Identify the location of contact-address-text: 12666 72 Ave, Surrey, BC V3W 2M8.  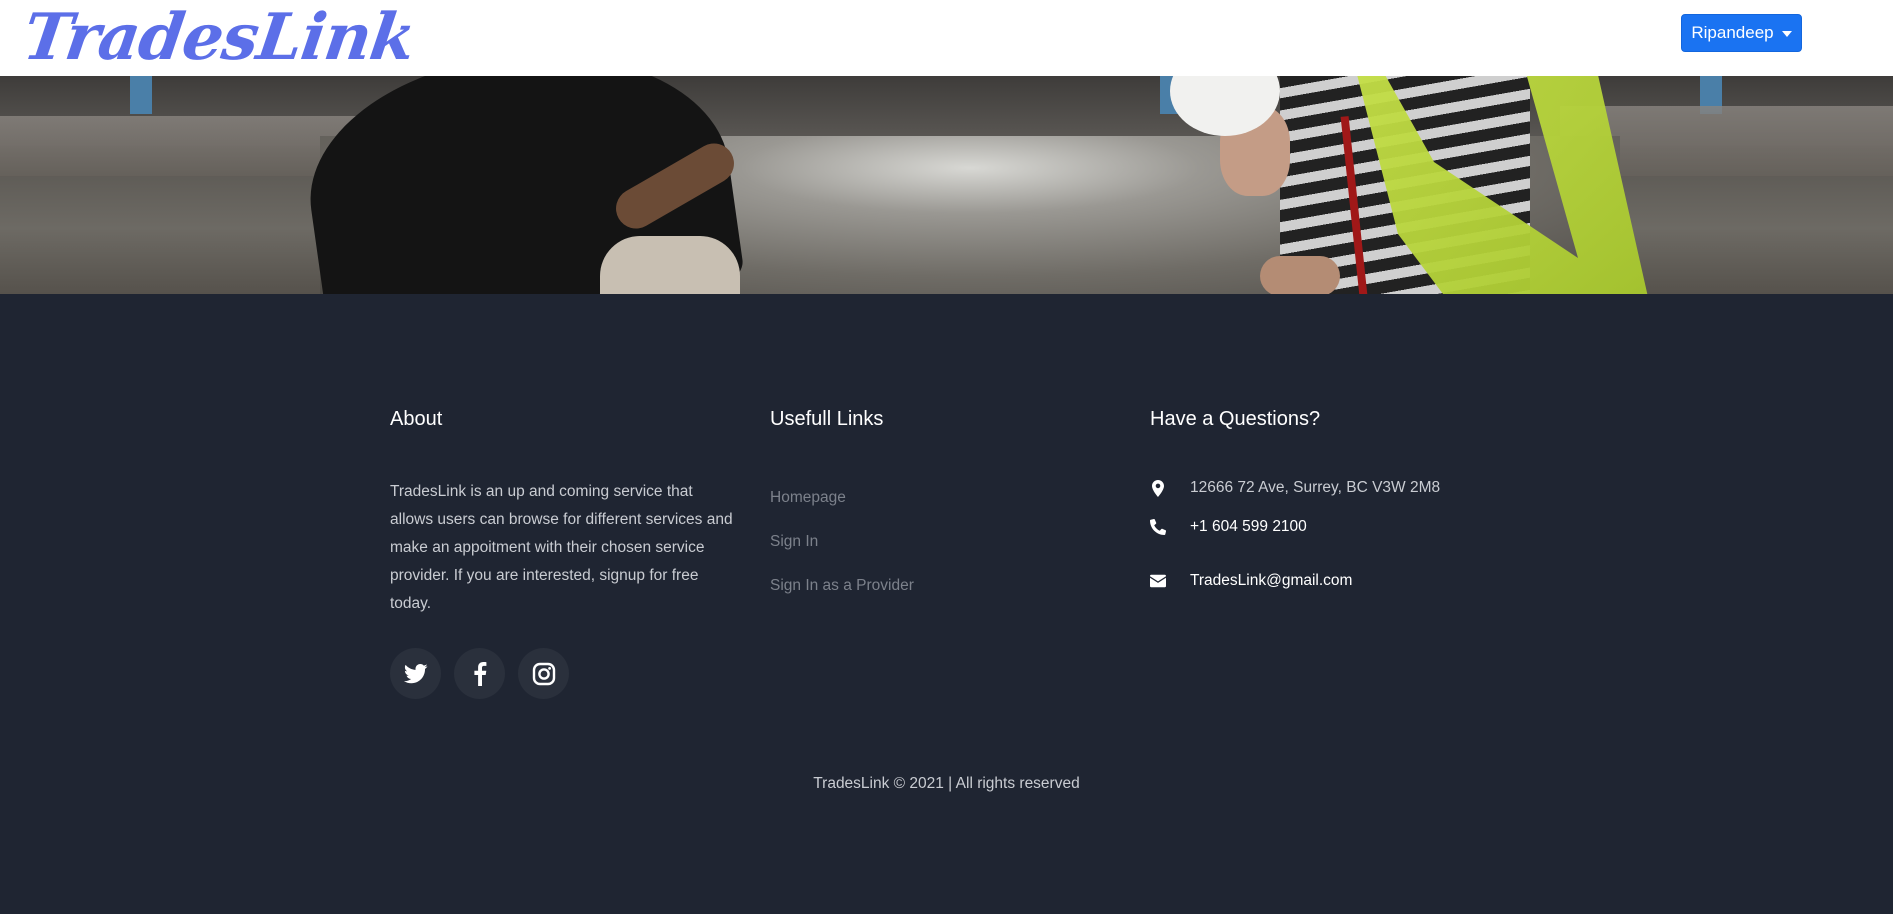
(1315, 487).